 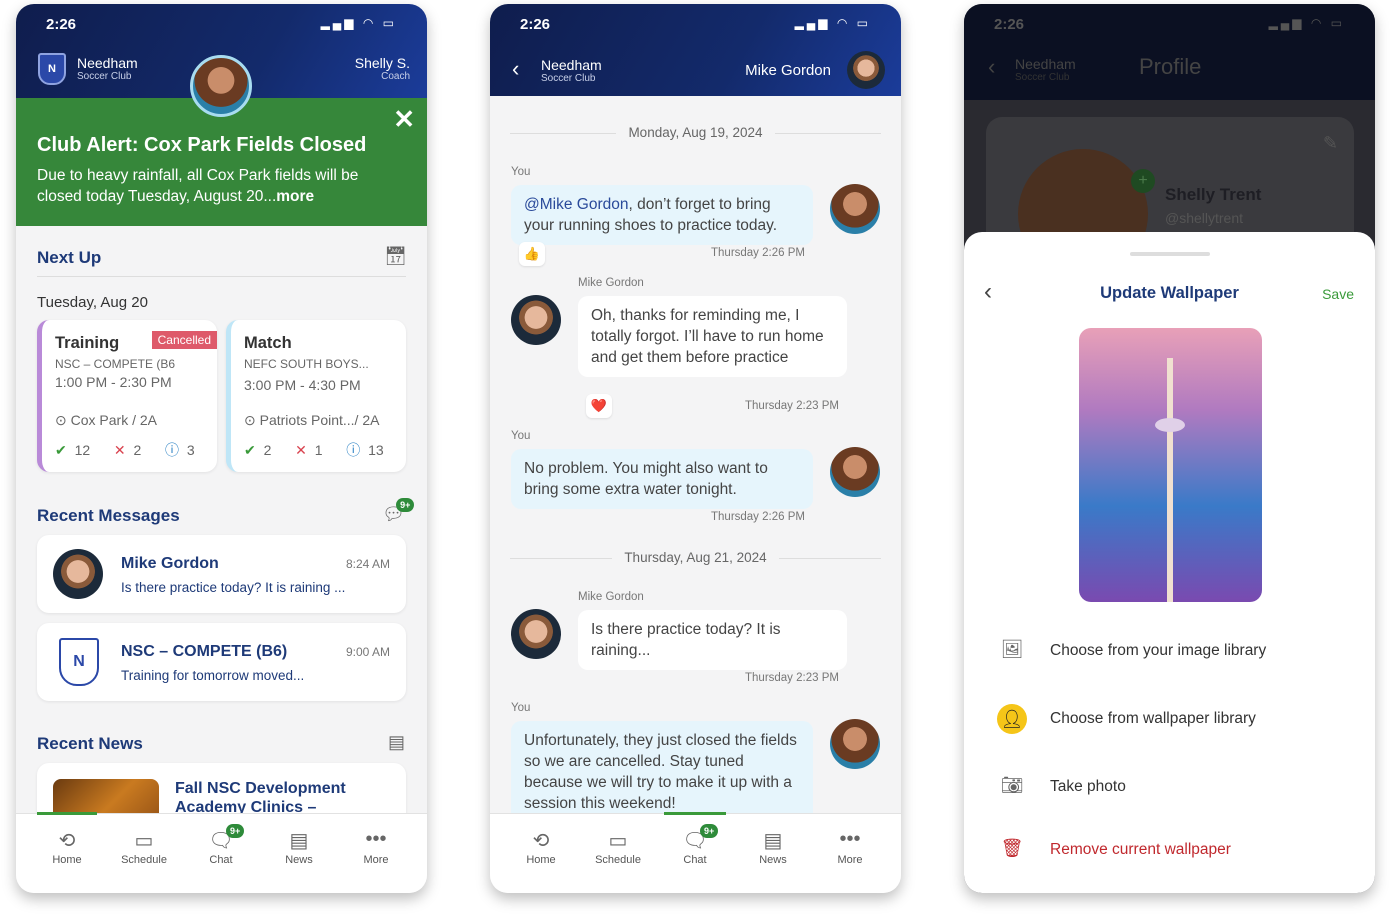 I want to click on chat-icon: 💬︎ 9+, so click(x=398, y=511).